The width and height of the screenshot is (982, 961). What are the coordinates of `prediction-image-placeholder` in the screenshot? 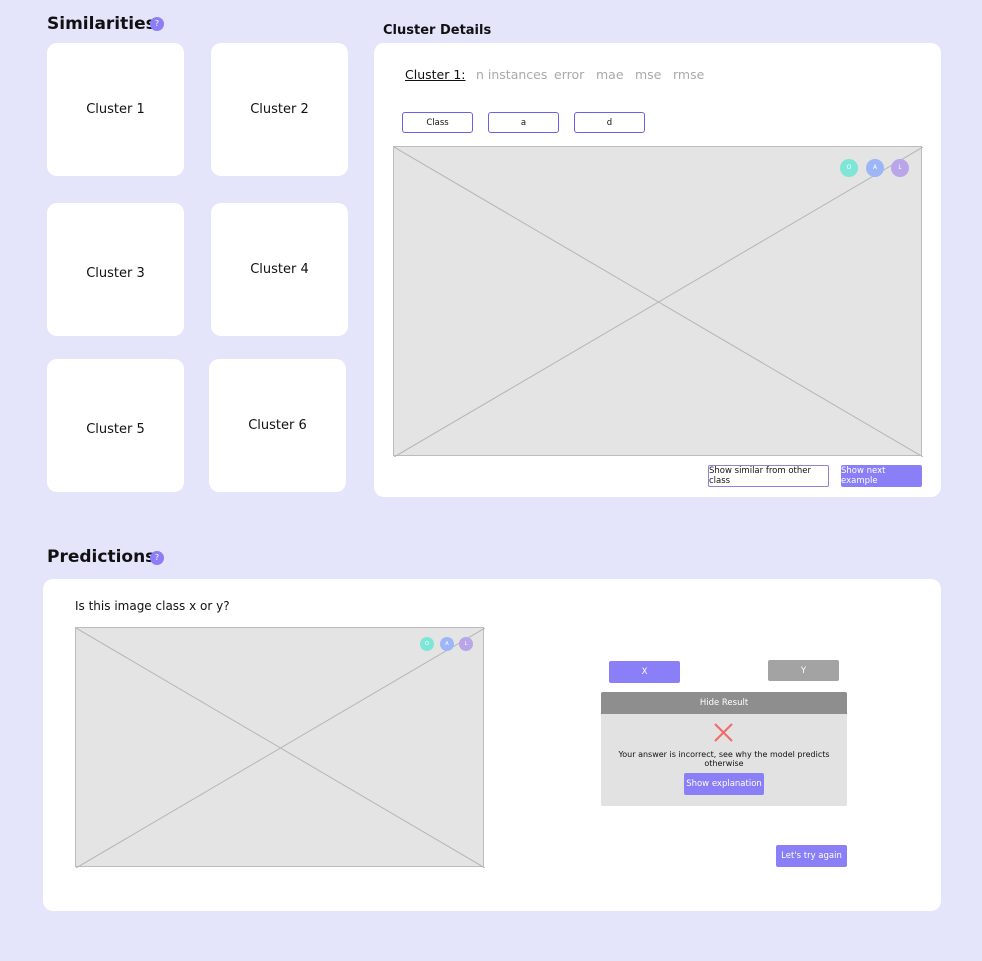 It's located at (280, 747).